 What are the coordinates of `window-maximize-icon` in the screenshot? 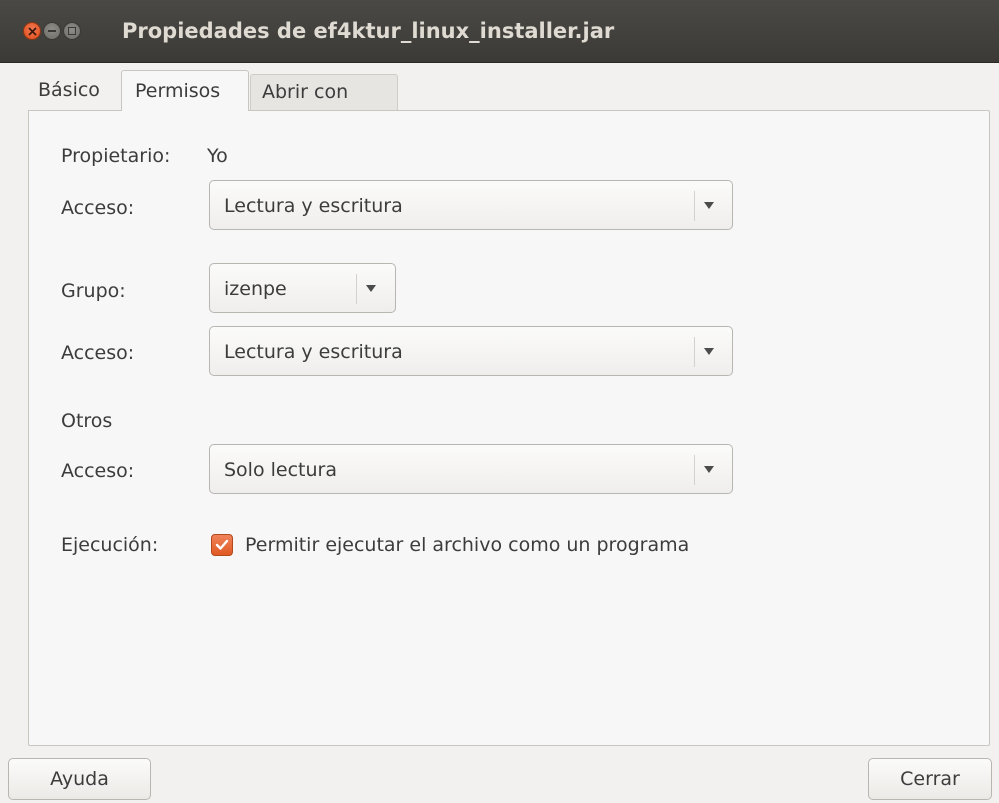 It's located at (72, 31).